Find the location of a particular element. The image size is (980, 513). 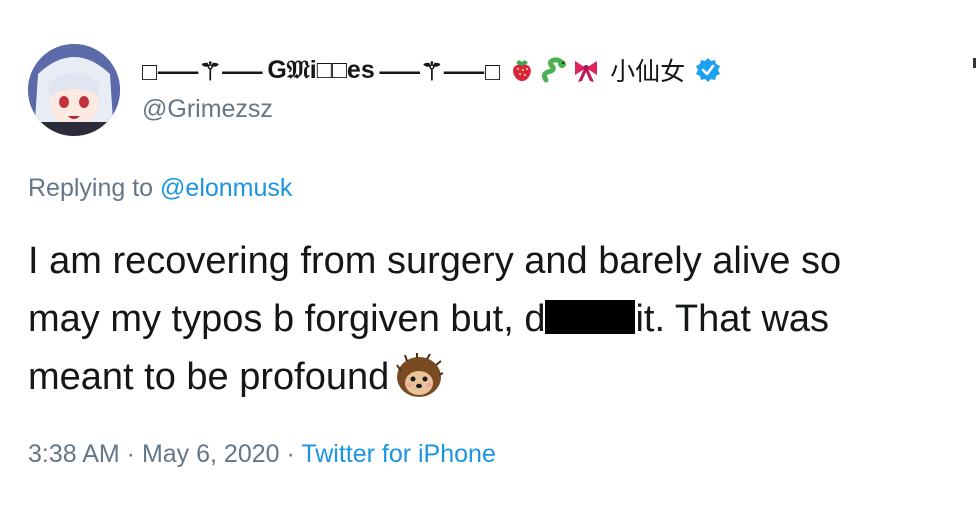

name-prefix-glyphs: □⸺⚚⸺ is located at coordinates (203, 72).